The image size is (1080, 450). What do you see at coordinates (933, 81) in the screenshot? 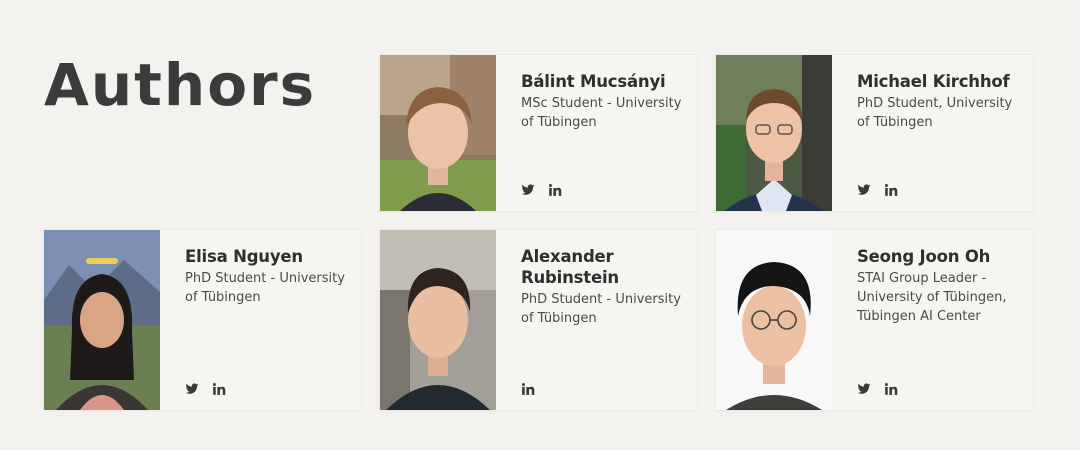
I see `author-name: Michael Kirchhof` at bounding box center [933, 81].